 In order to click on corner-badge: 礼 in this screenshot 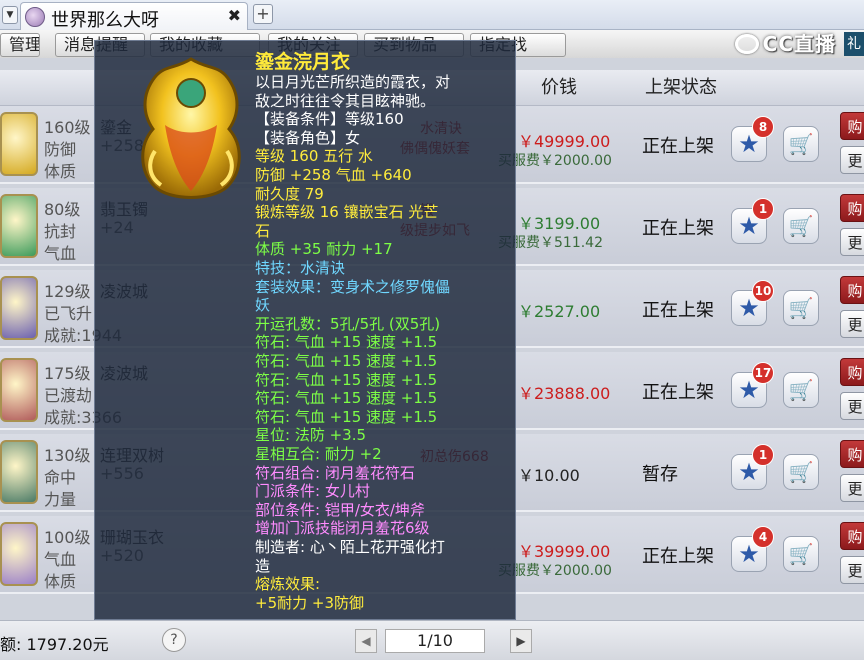, I will do `click(854, 44)`.